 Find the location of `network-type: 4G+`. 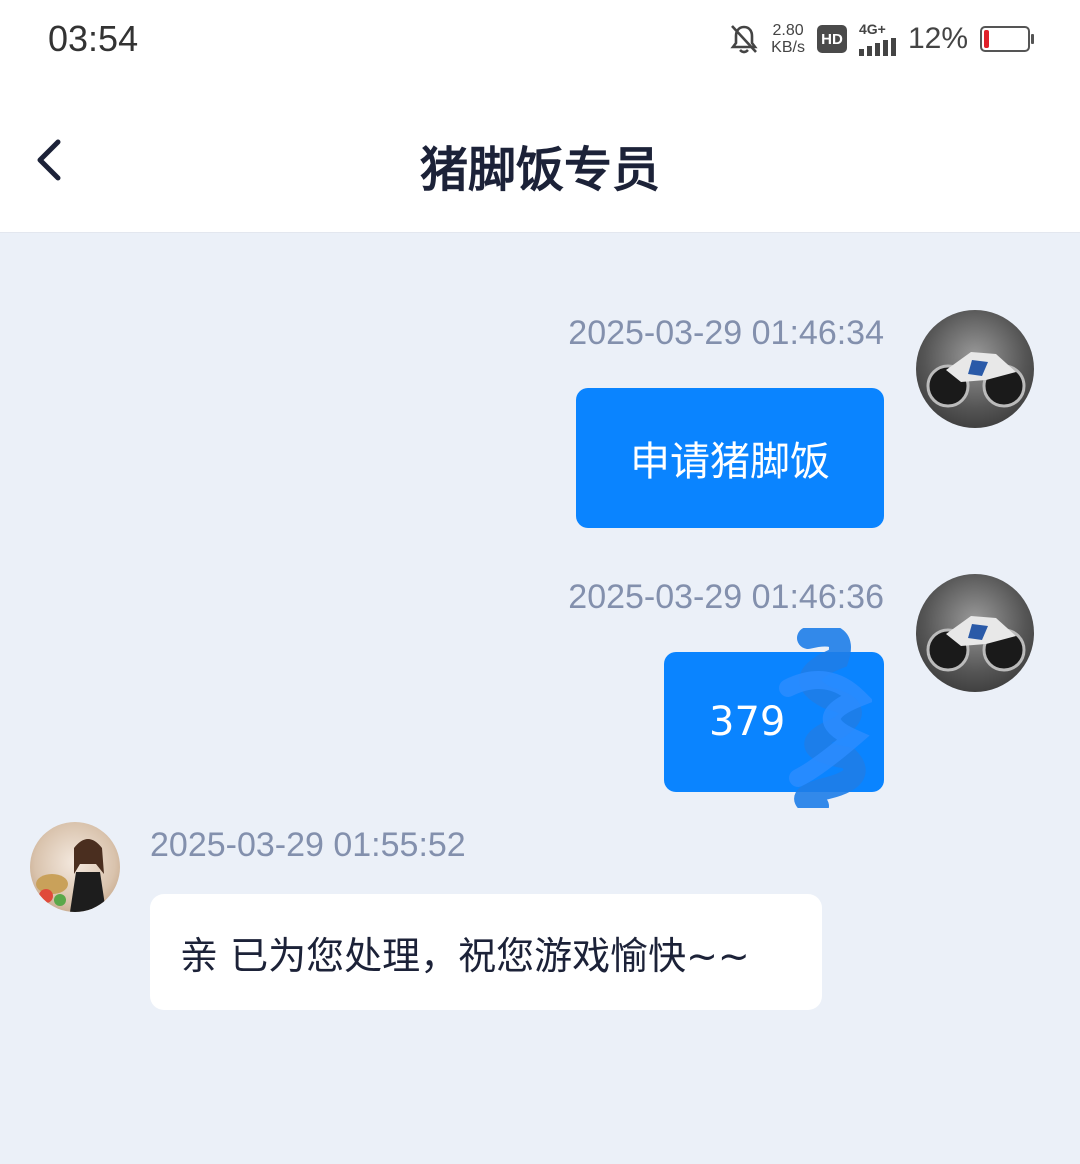

network-type: 4G+ is located at coordinates (872, 29).